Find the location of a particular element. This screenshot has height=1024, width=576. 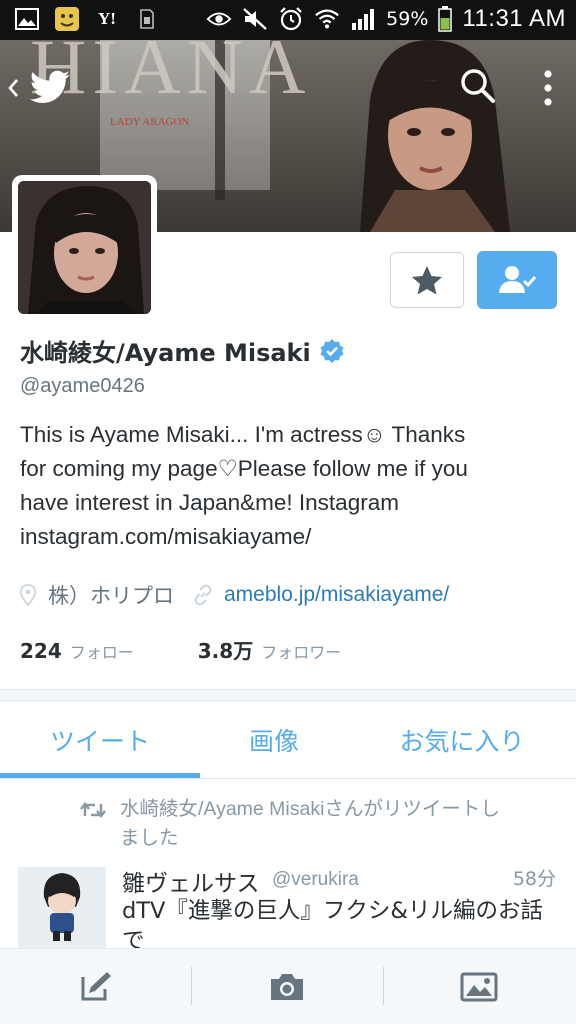

tweet-author-avatar is located at coordinates (62, 908).